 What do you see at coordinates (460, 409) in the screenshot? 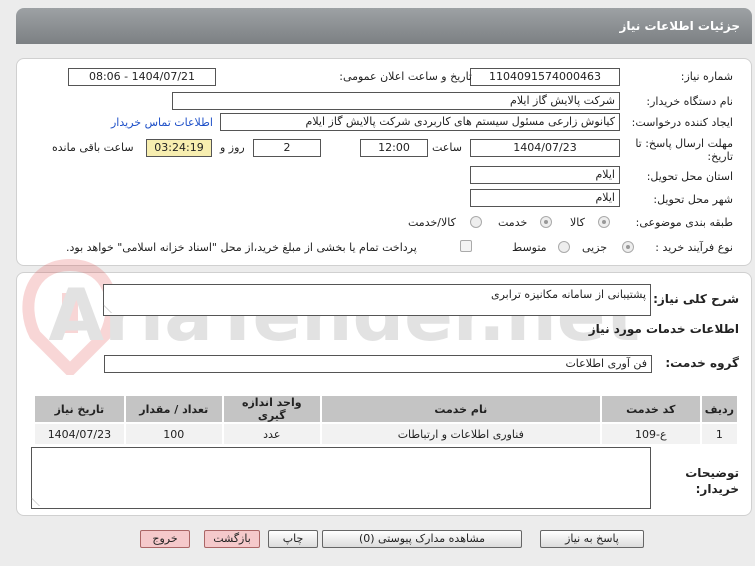
I see `col-name: نام خدمت` at bounding box center [460, 409].